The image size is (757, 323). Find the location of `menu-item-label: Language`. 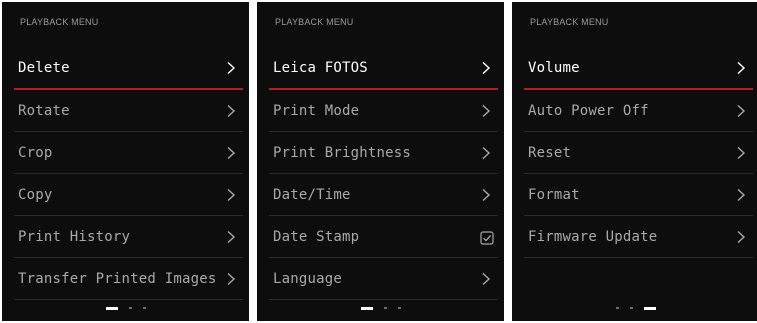

menu-item-label: Language is located at coordinates (308, 278).